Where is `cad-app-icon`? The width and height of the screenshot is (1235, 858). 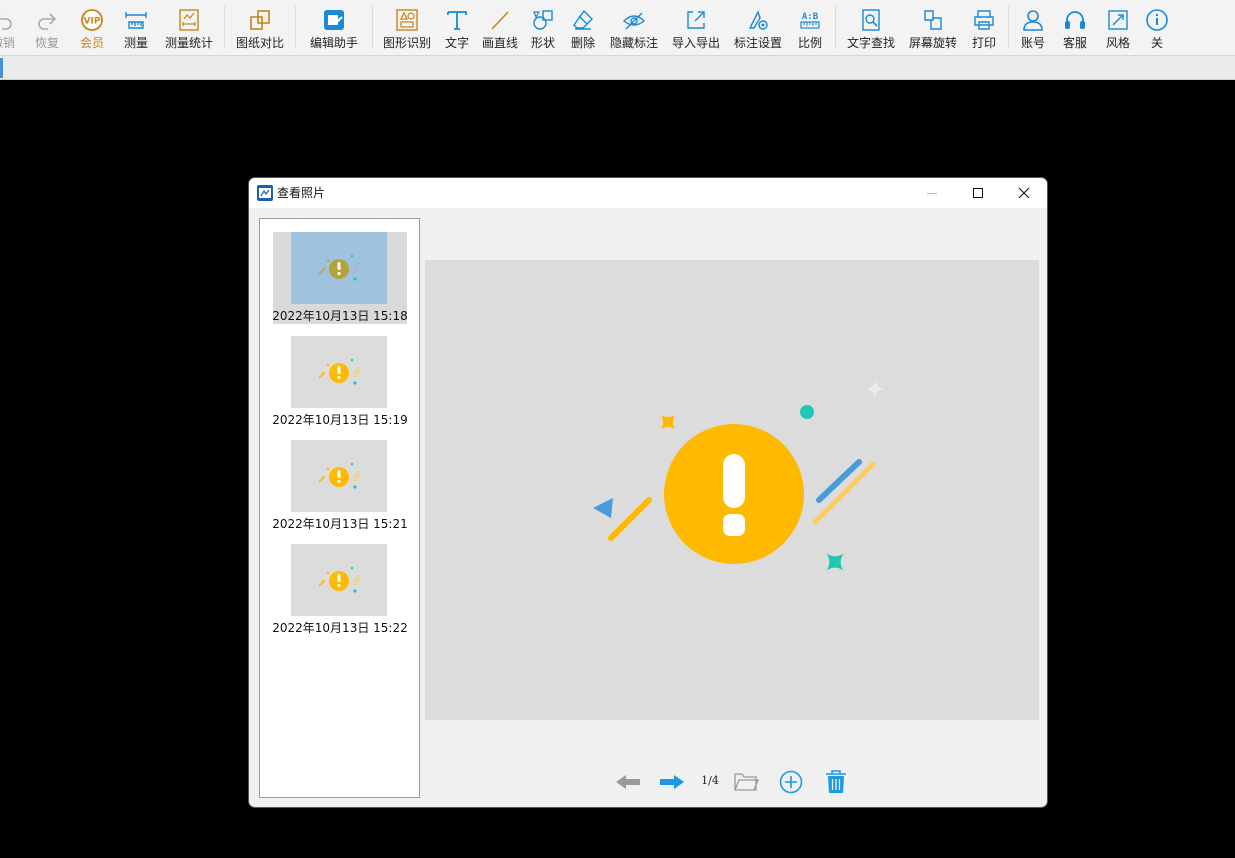 cad-app-icon is located at coordinates (265, 193).